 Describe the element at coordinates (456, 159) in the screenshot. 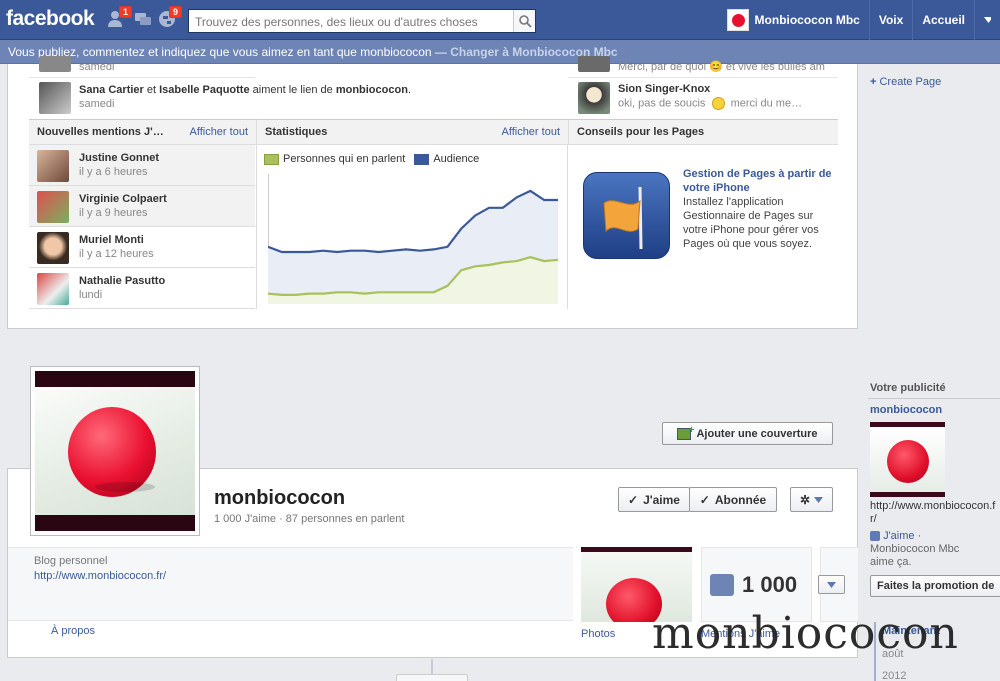

I see `legend-label: Audience` at that location.